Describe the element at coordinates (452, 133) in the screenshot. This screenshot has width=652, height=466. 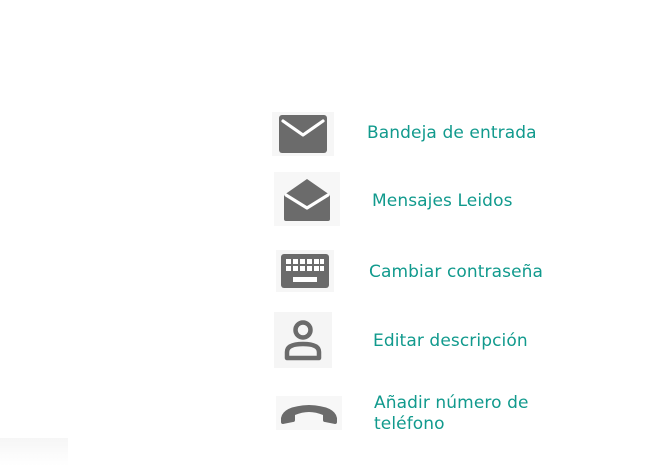
I see `menu-item-label: Bandeja de entrada` at that location.